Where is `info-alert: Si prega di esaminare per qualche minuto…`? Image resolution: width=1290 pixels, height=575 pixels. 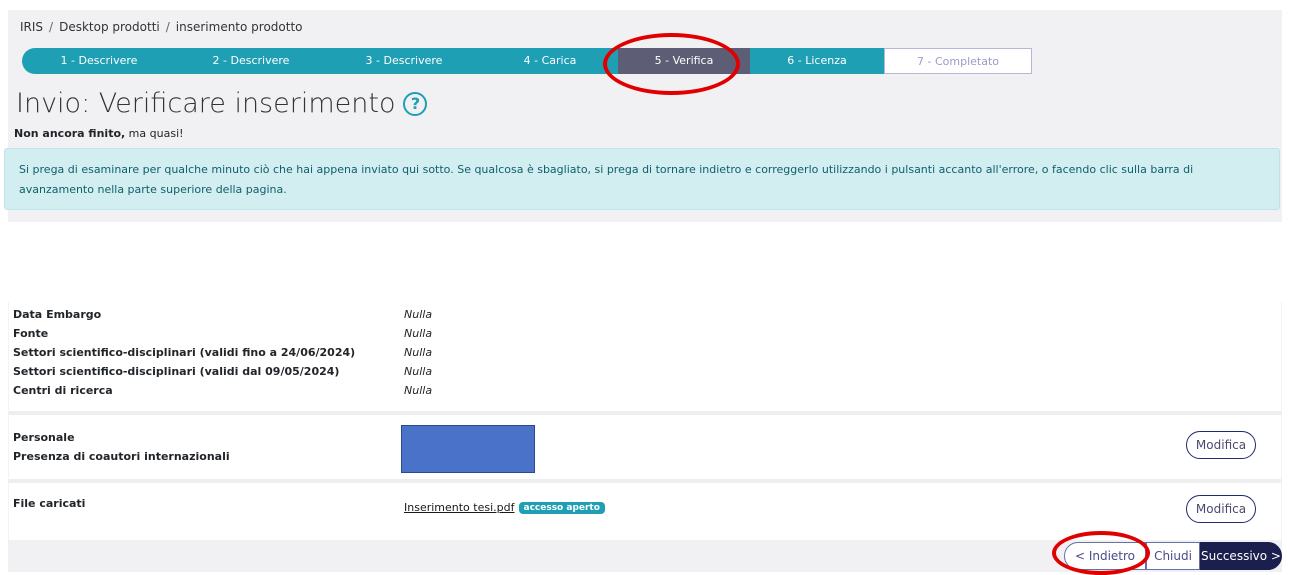 info-alert: Si prega di esaminare per qualche minuto… is located at coordinates (642, 179).